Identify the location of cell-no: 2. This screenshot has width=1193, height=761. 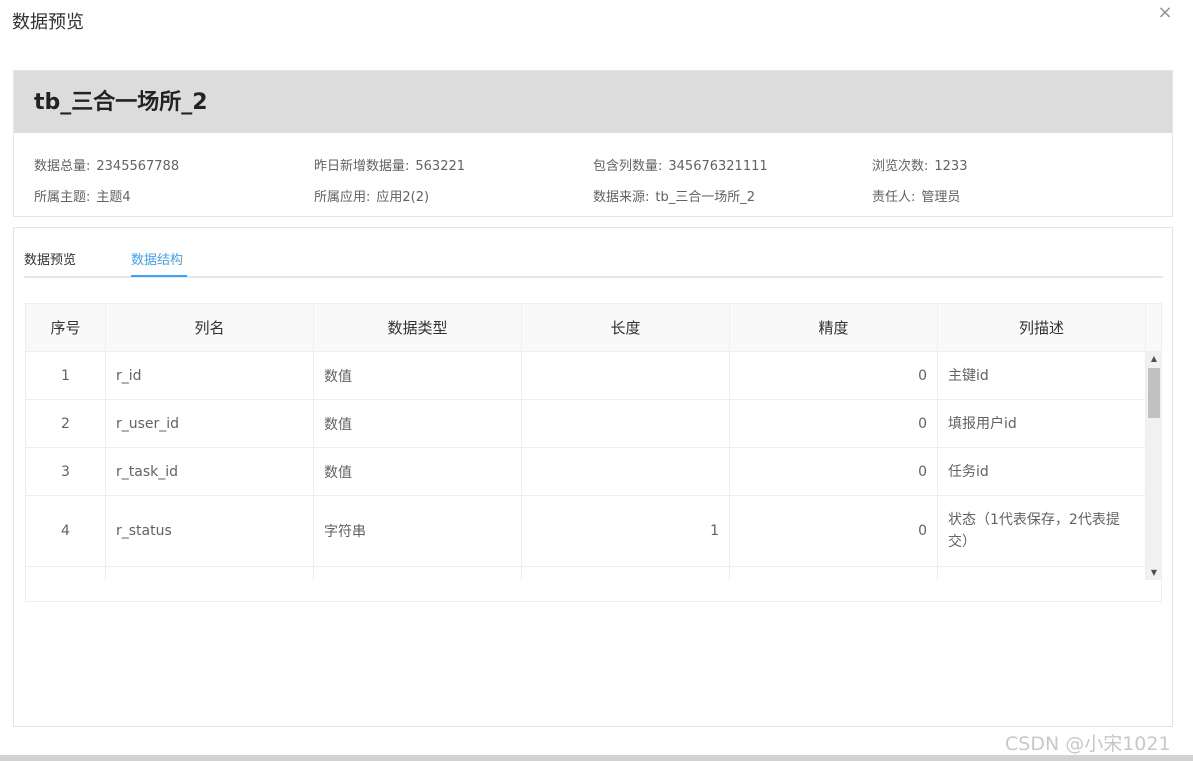
(66, 423).